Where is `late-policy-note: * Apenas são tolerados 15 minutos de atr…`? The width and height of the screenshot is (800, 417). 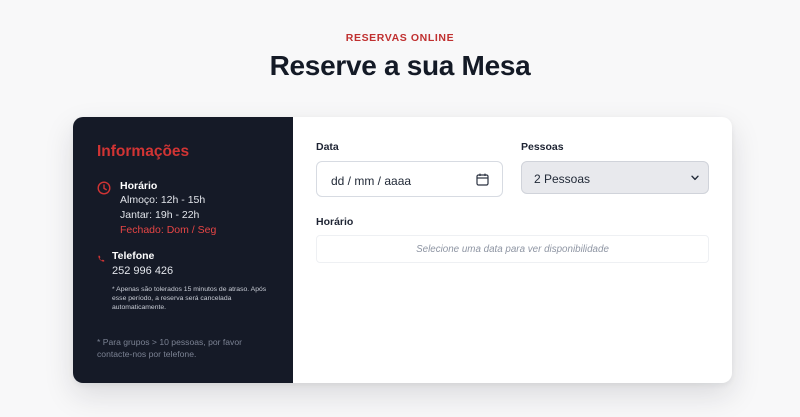 late-policy-note: * Apenas são tolerados 15 minutos de atr… is located at coordinates (189, 298).